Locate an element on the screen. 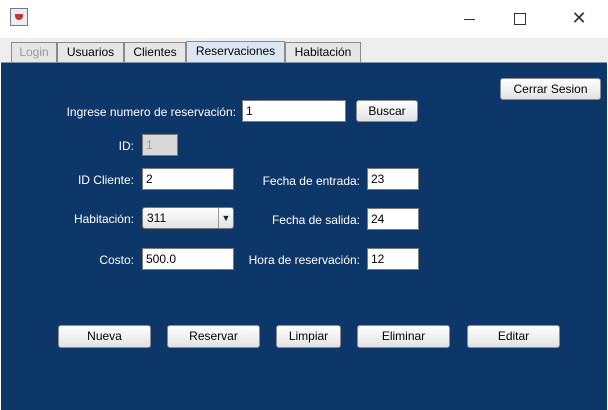 The height and width of the screenshot is (410, 608). minimize-icon is located at coordinates (469, 19).